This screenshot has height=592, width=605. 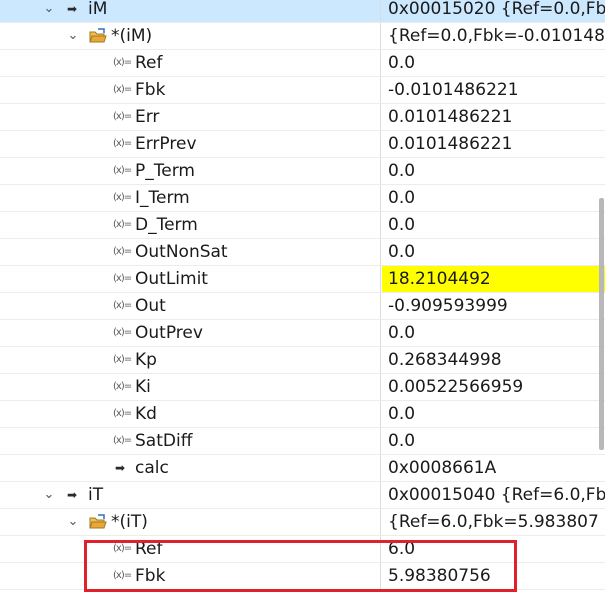 What do you see at coordinates (146, 360) in the screenshot?
I see `variable-name: Kp` at bounding box center [146, 360].